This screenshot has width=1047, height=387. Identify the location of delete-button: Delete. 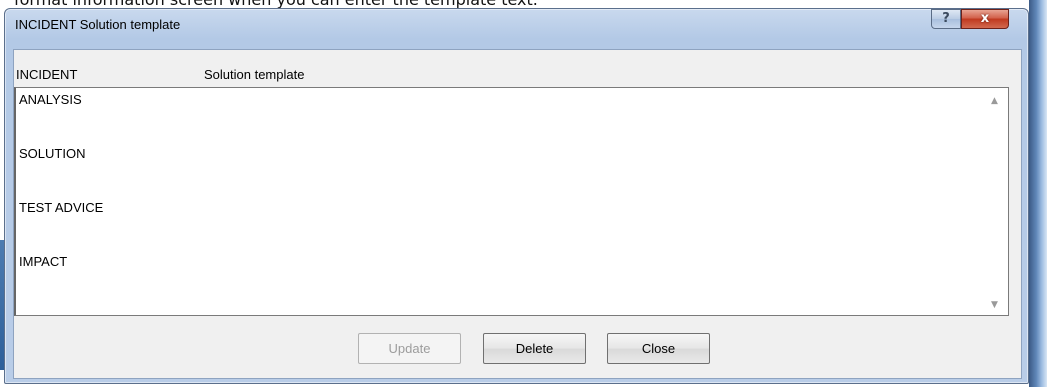
(534, 348).